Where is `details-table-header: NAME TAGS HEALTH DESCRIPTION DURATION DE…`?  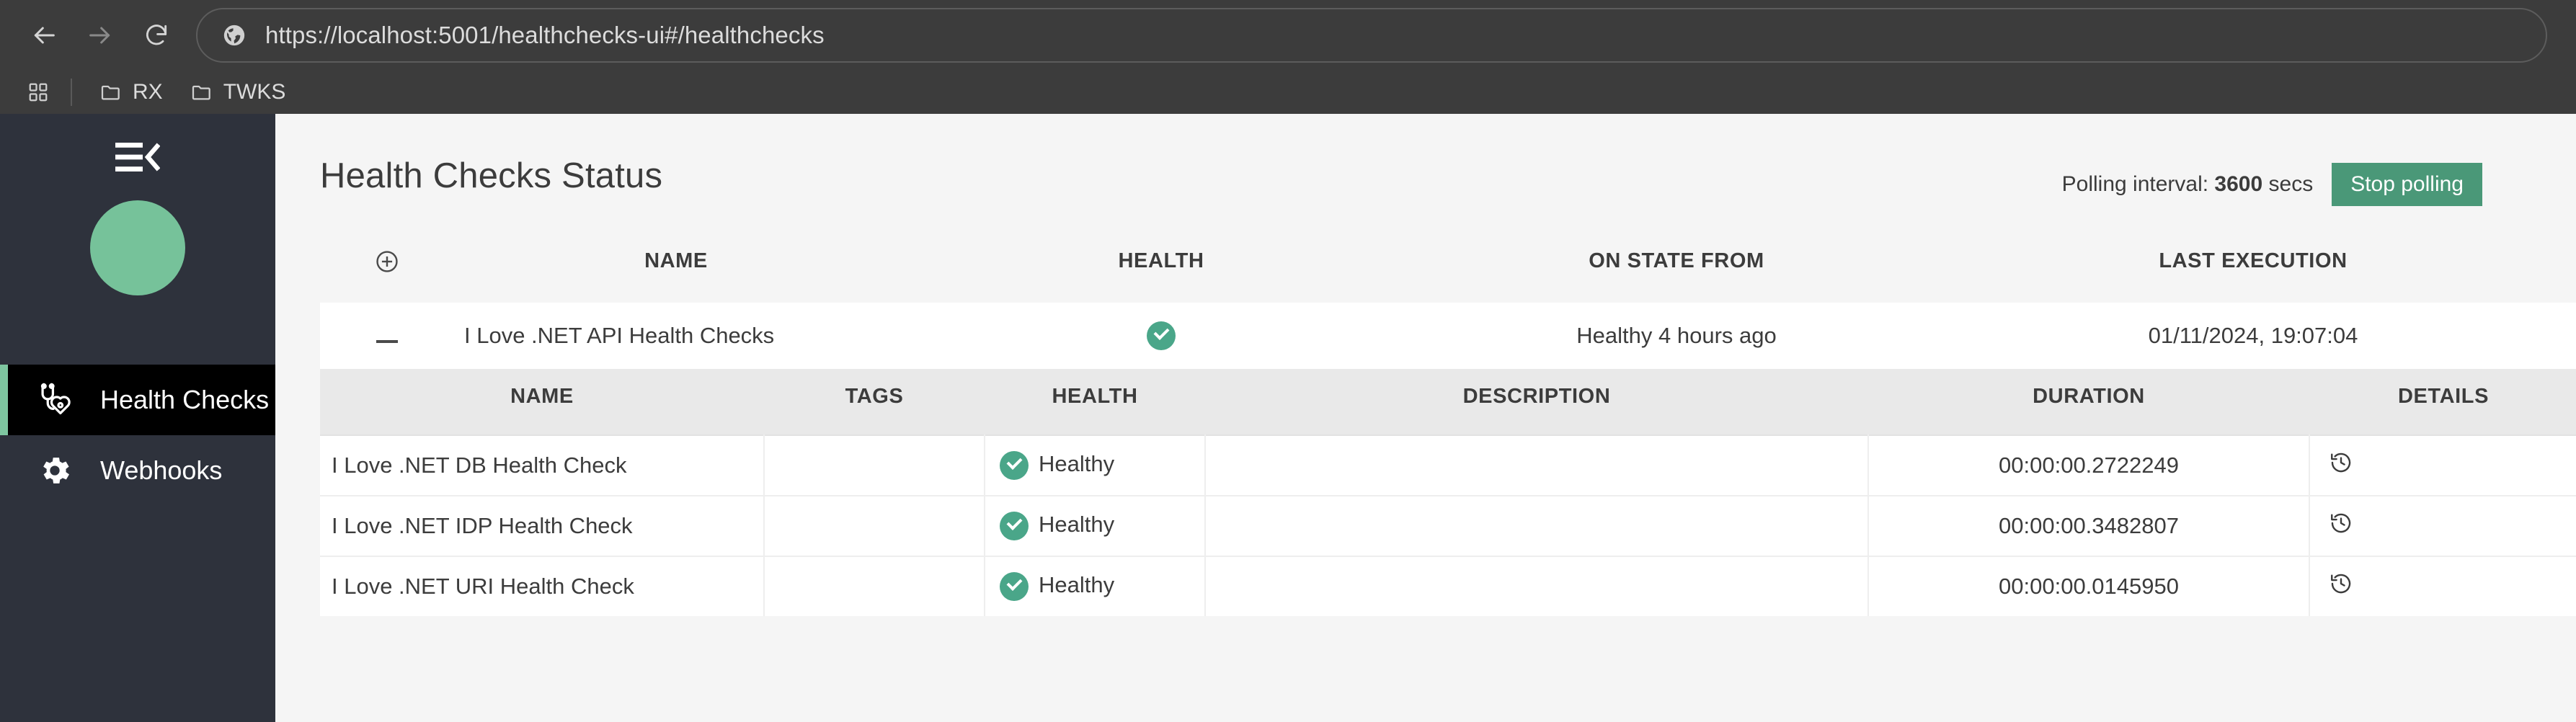 details-table-header: NAME TAGS HEALTH DESCRIPTION DURATION DE… is located at coordinates (1448, 402).